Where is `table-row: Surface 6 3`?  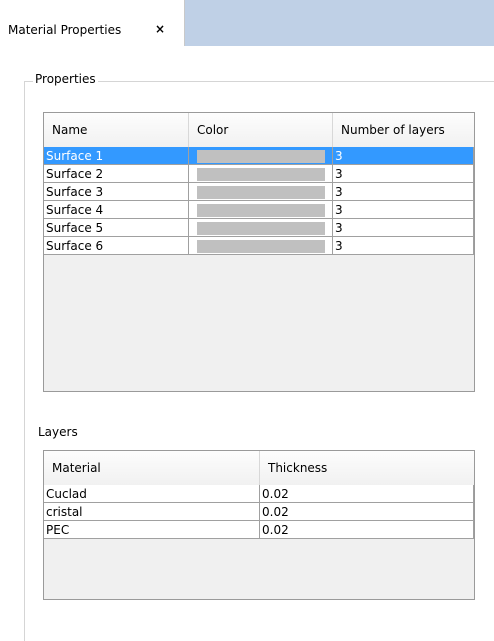 table-row: Surface 6 3 is located at coordinates (259, 246).